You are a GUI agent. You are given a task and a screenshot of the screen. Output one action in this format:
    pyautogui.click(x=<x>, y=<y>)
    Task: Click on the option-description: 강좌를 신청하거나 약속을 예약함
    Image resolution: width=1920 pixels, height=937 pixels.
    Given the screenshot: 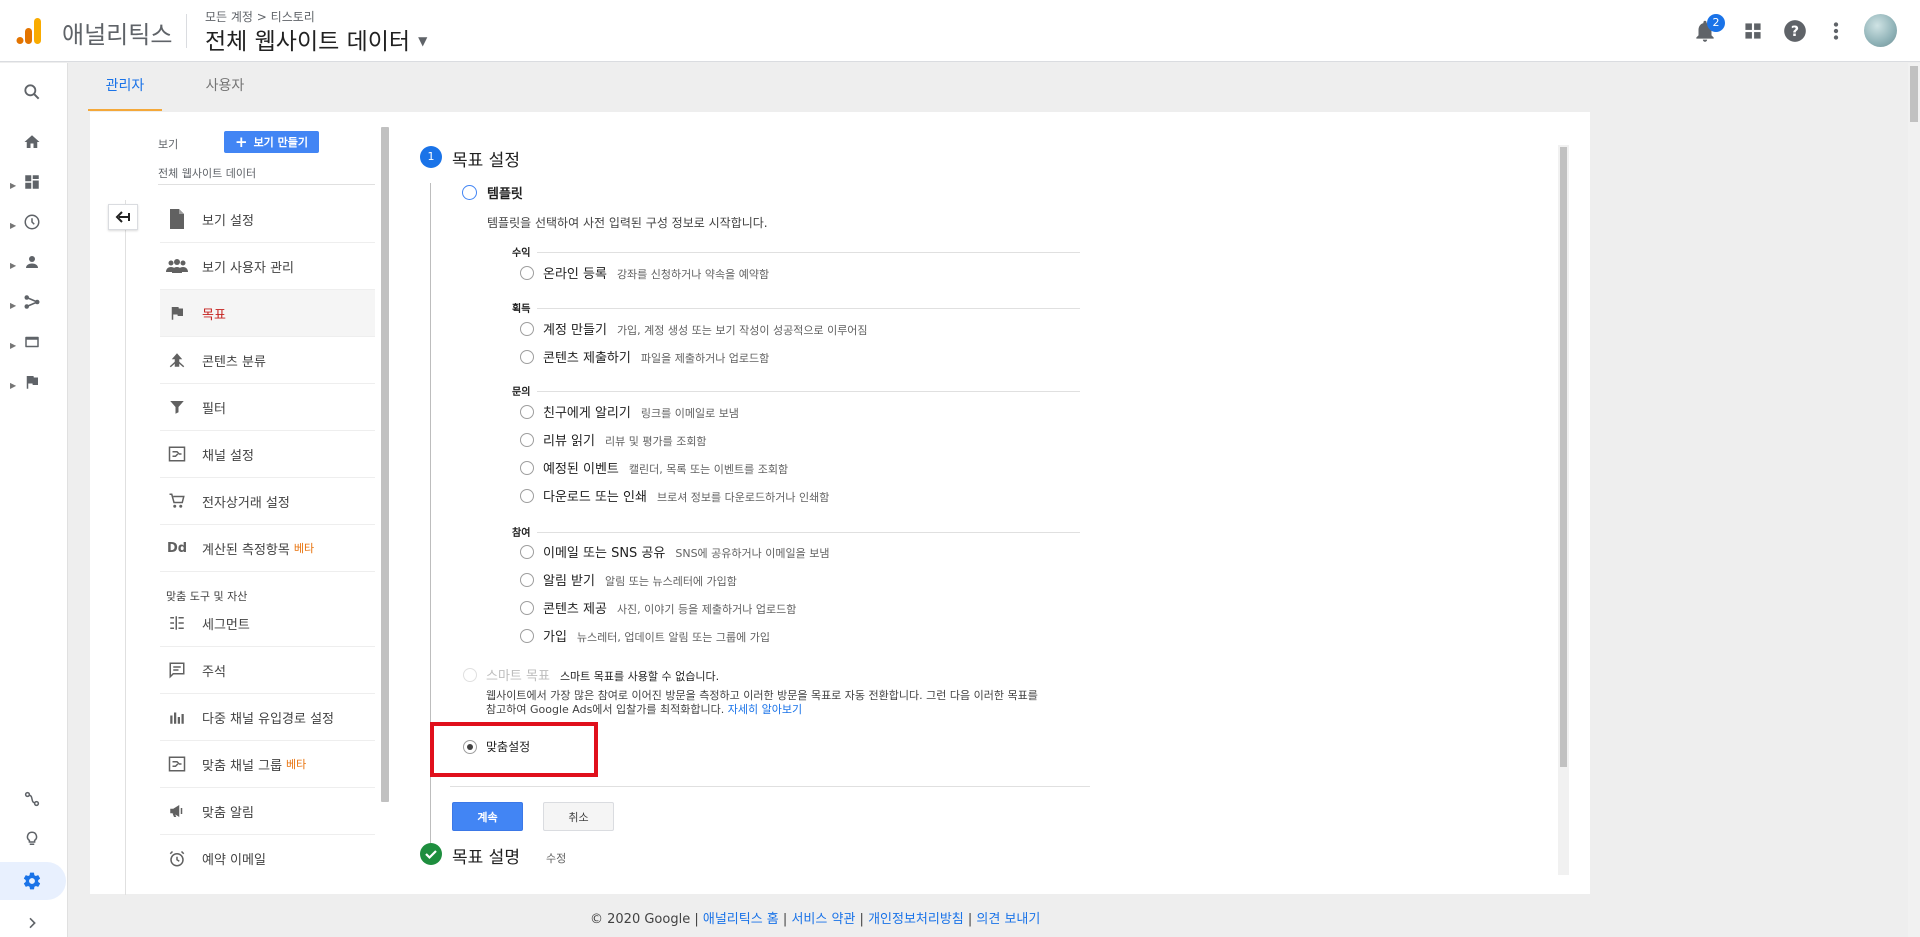 What is the action you would take?
    pyautogui.click(x=693, y=274)
    